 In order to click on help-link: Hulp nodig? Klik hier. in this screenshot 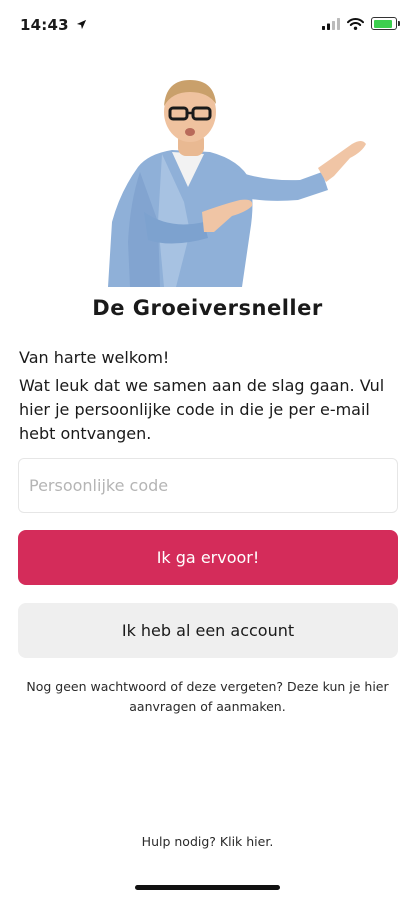, I will do `click(207, 841)`.